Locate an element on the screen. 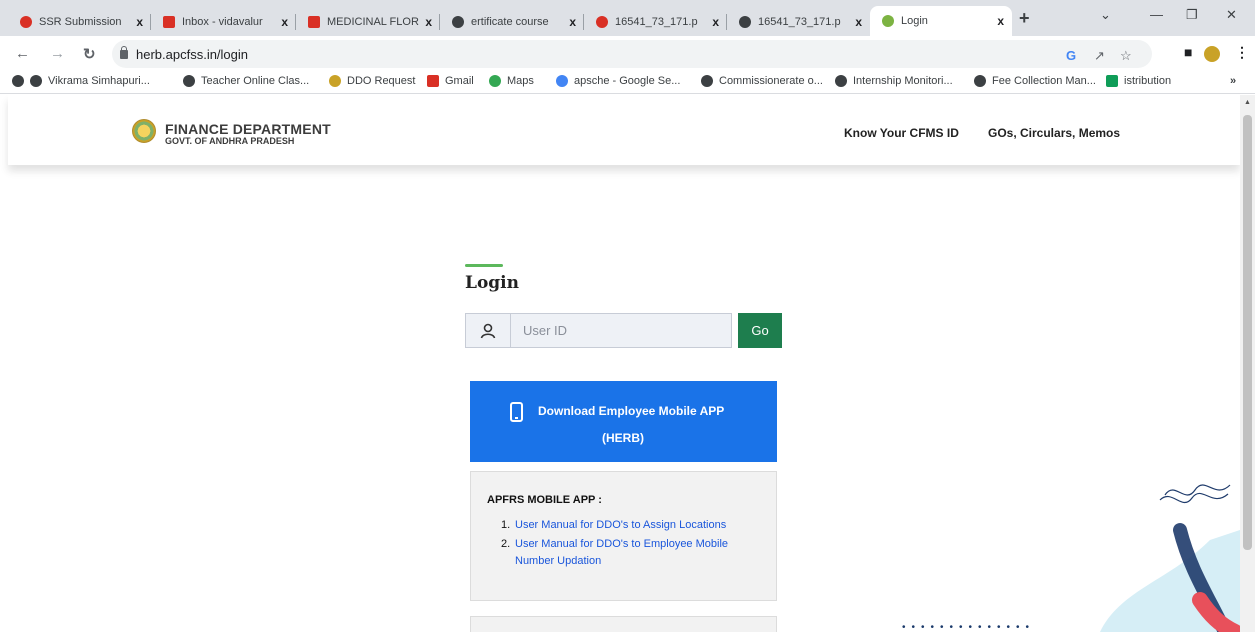 This screenshot has height=632, width=1255. browser-tab: SSR Submission x is located at coordinates (79, 21).